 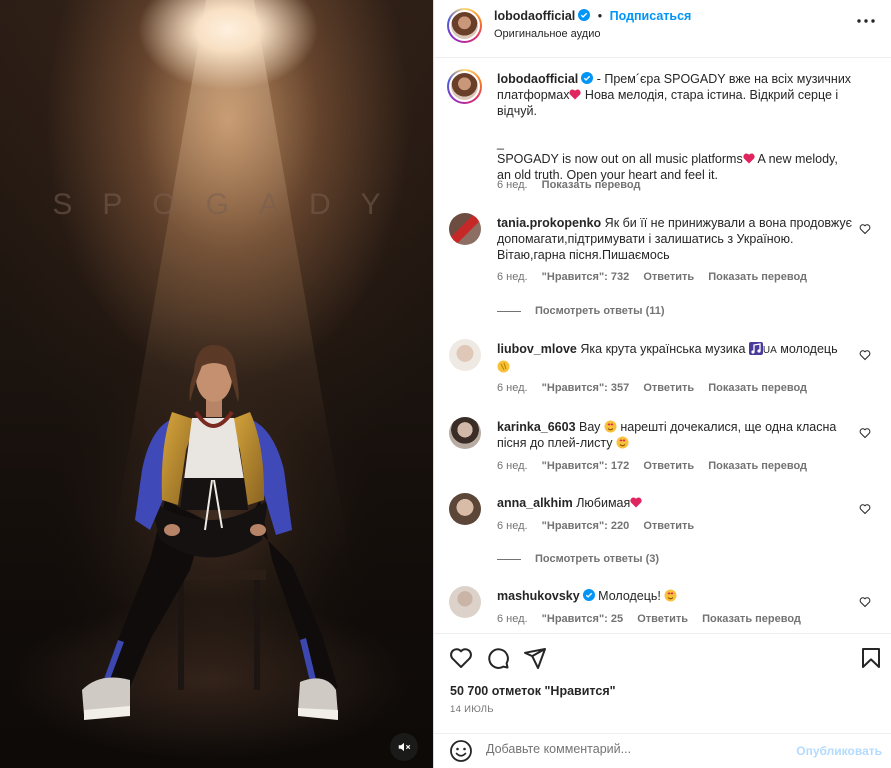 What do you see at coordinates (533, 691) in the screenshot?
I see `likes-count: 50 700 отметок "Нравится"` at bounding box center [533, 691].